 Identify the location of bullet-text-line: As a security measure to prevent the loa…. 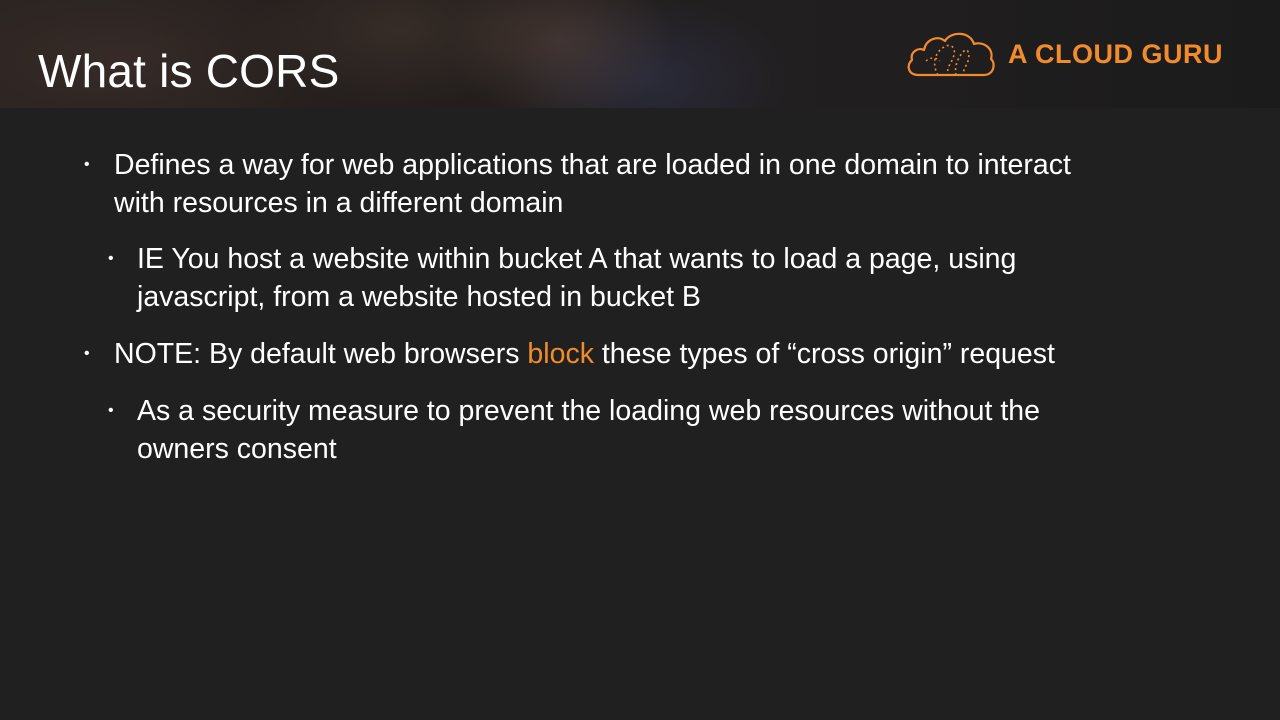
(588, 411).